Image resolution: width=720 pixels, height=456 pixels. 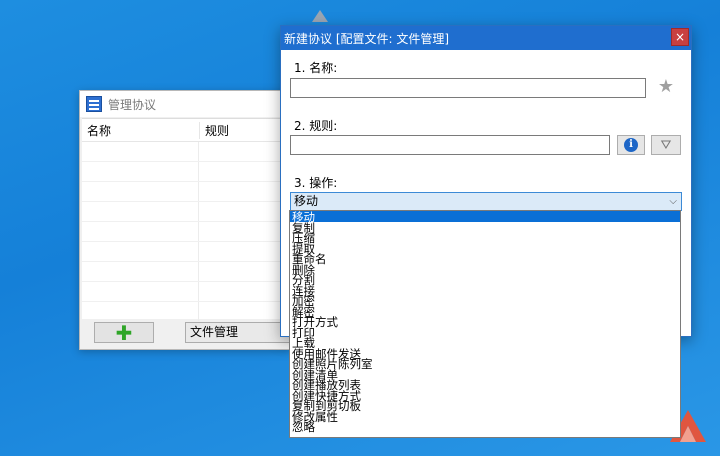 What do you see at coordinates (485, 332) in the screenshot?
I see `dropdown-option: 打印` at bounding box center [485, 332].